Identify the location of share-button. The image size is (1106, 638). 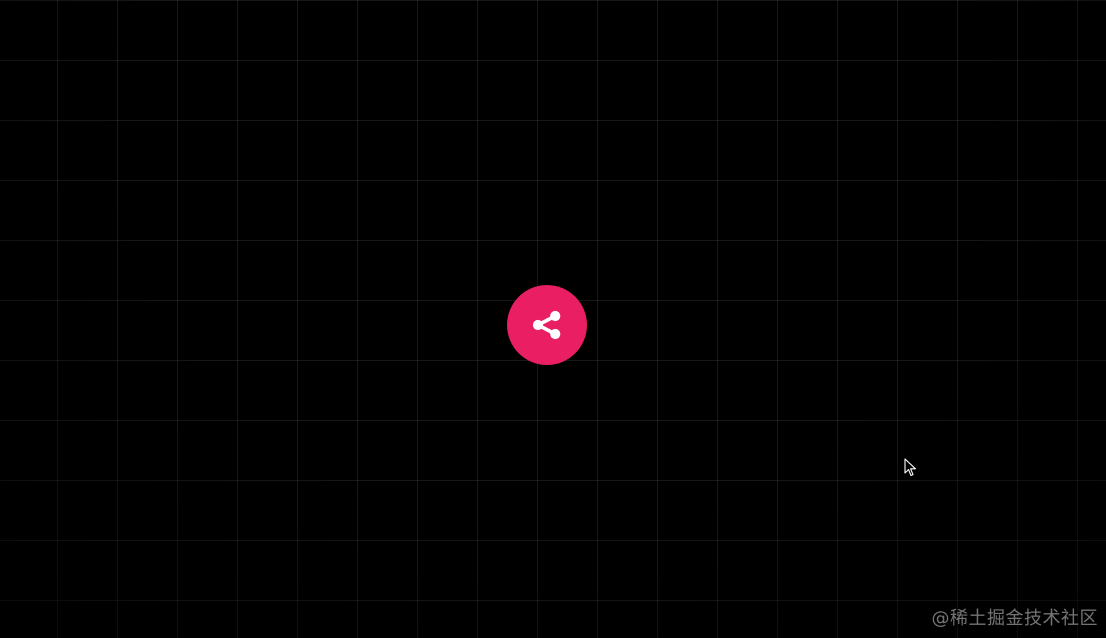
(547, 325).